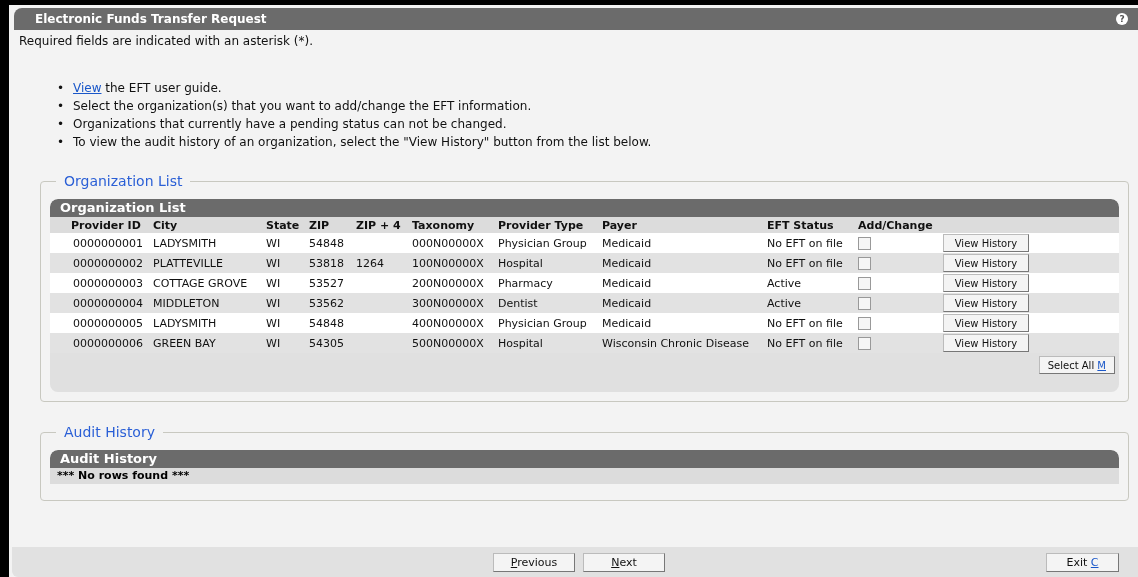 The width and height of the screenshot is (1138, 577). What do you see at coordinates (165, 225) in the screenshot?
I see `column-header: City` at bounding box center [165, 225].